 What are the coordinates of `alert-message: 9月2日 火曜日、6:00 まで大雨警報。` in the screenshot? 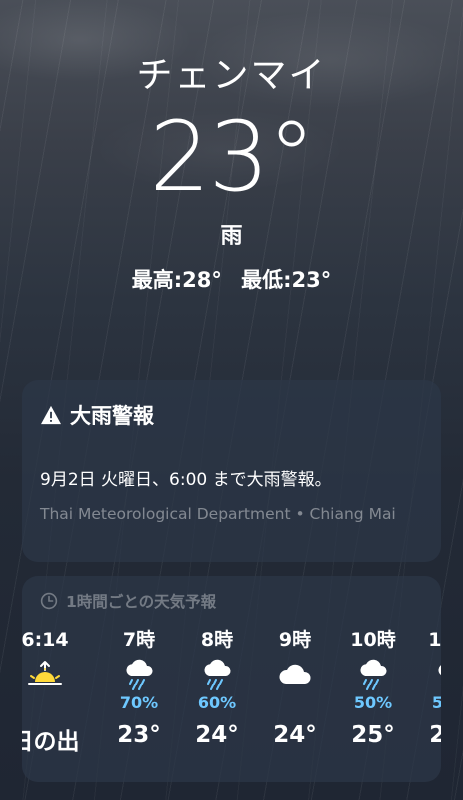 It's located at (186, 480).